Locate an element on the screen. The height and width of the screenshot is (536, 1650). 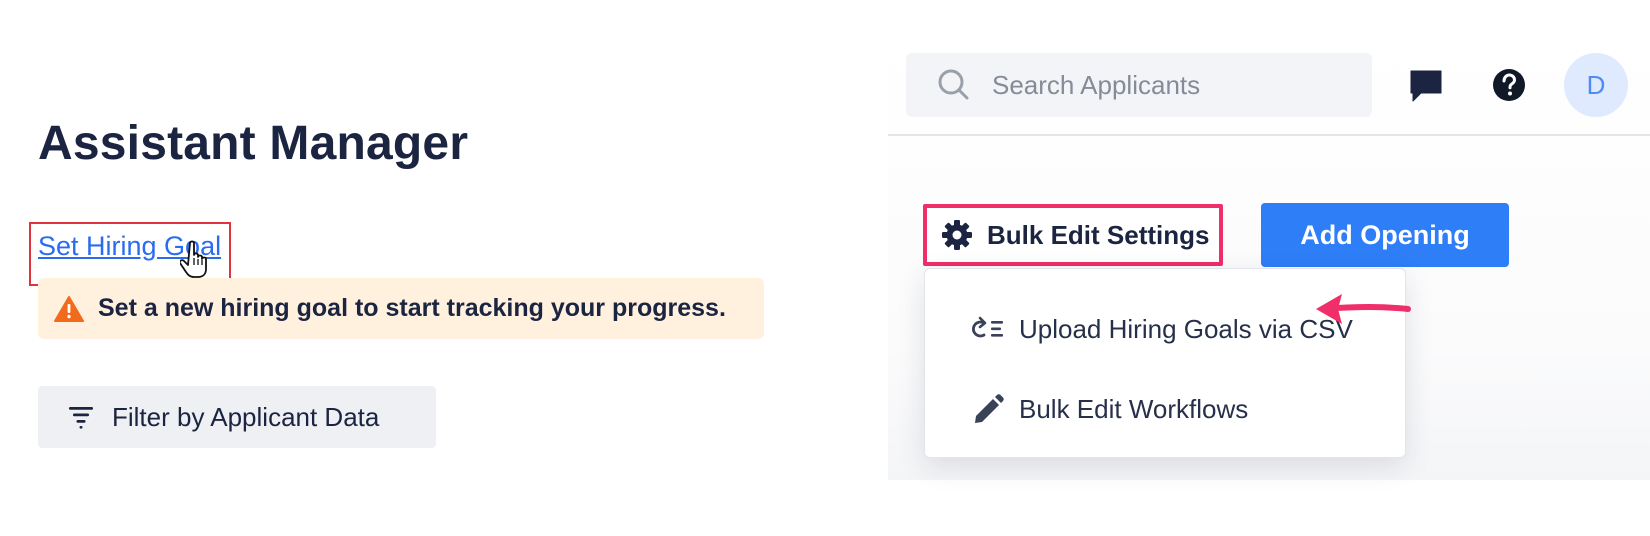
user-avatar: D is located at coordinates (1596, 85).